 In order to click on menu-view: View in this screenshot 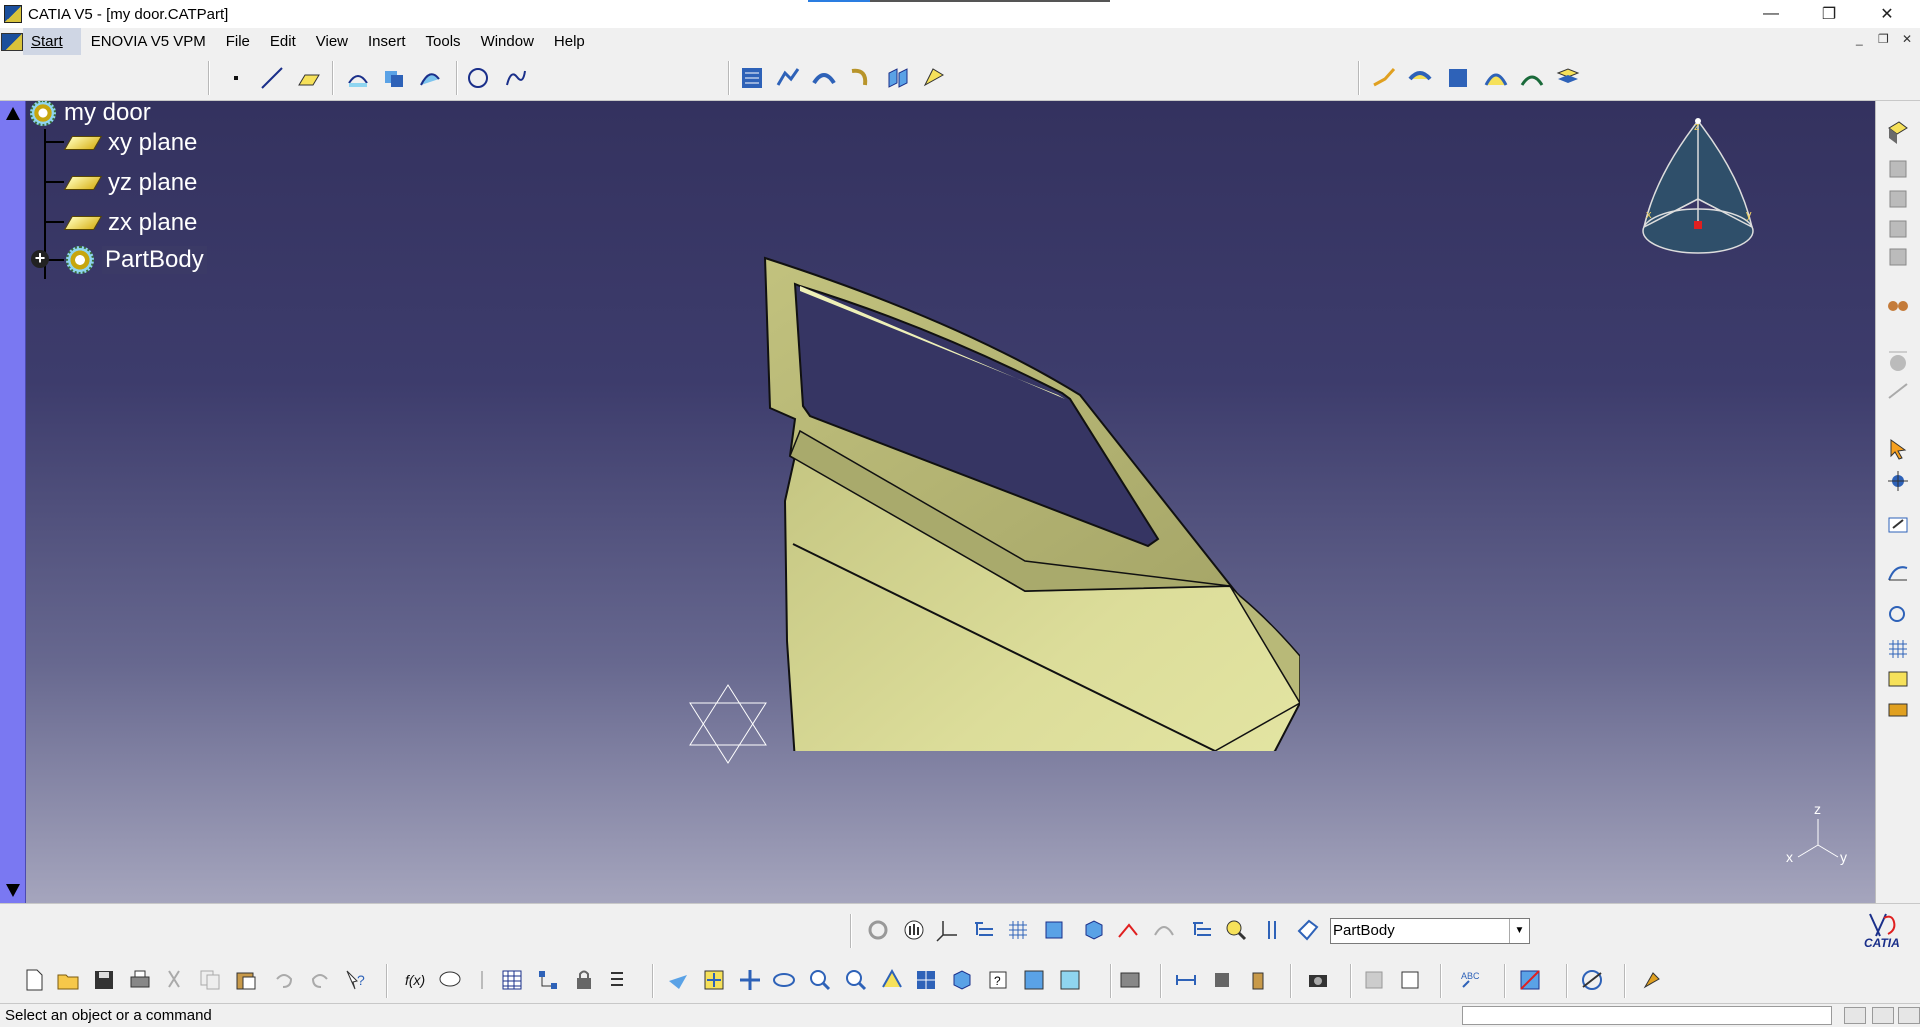, I will do `click(332, 41)`.